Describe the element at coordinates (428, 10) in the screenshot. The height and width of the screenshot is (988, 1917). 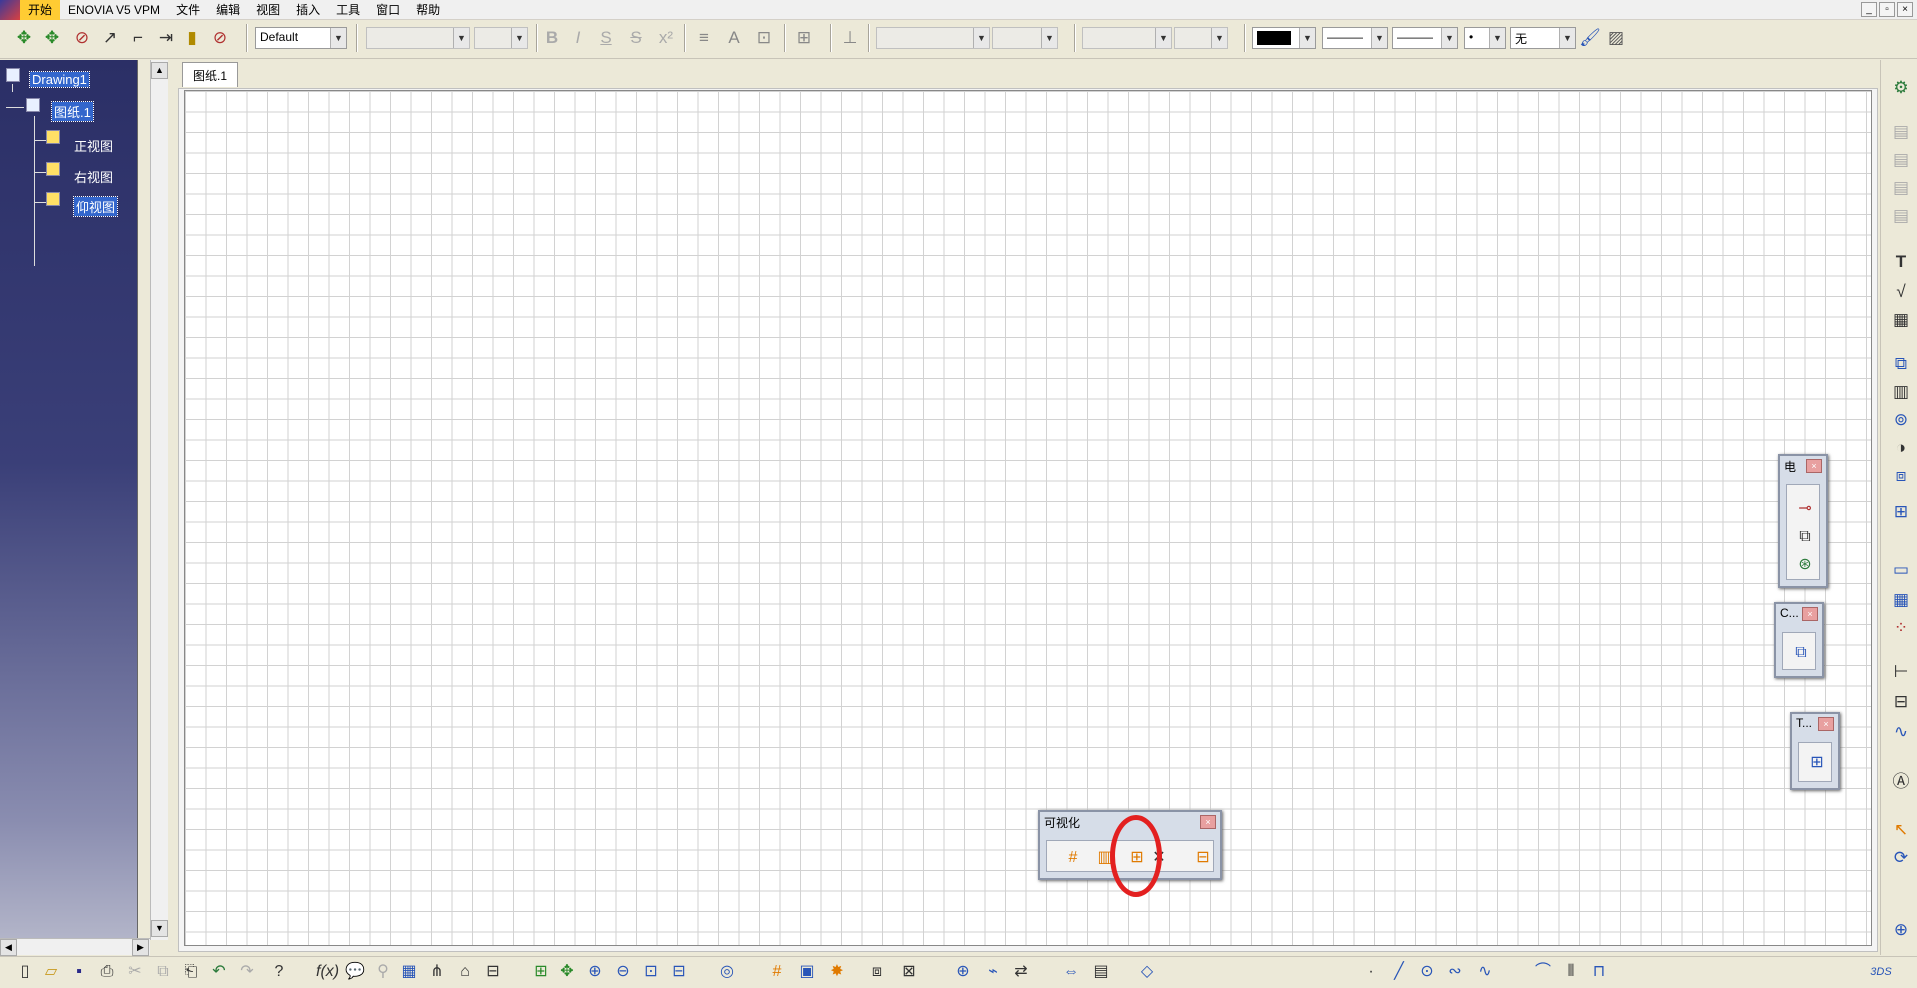
I see `menu-help: 帮助` at that location.